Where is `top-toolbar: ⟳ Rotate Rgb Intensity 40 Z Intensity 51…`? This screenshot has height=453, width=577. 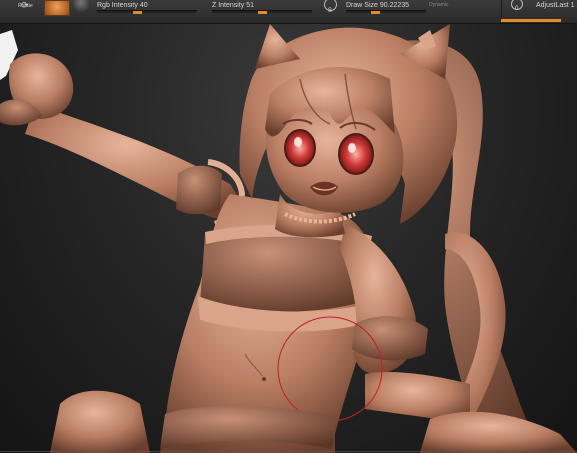 top-toolbar: ⟳ Rotate Rgb Intensity 40 Z Intensity 51… is located at coordinates (288, 12).